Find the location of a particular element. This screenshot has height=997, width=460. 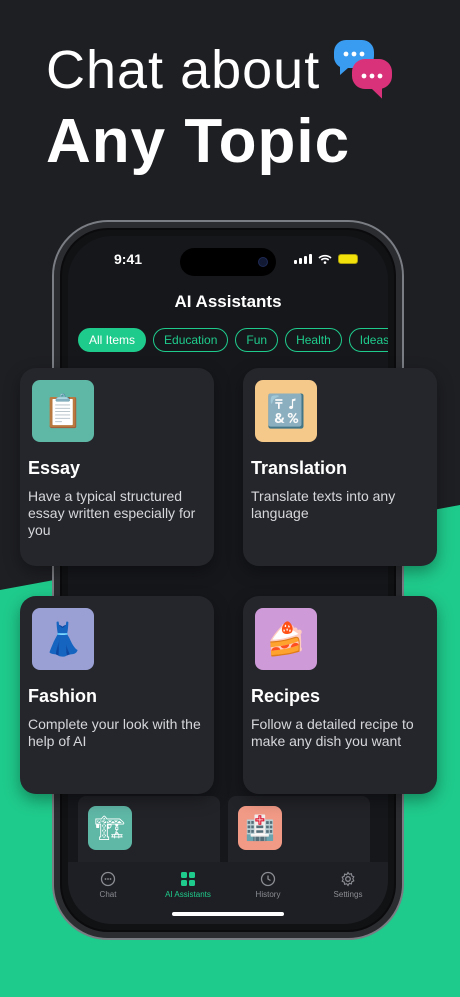

card-title: Recipes is located at coordinates (286, 696).